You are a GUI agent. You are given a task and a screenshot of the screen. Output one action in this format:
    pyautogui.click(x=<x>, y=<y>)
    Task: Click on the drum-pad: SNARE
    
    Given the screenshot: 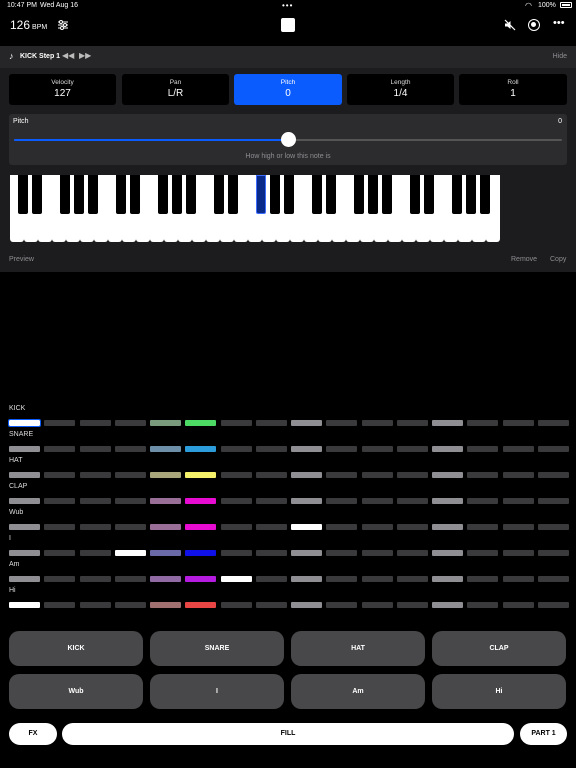 What is the action you would take?
    pyautogui.click(x=217, y=648)
    